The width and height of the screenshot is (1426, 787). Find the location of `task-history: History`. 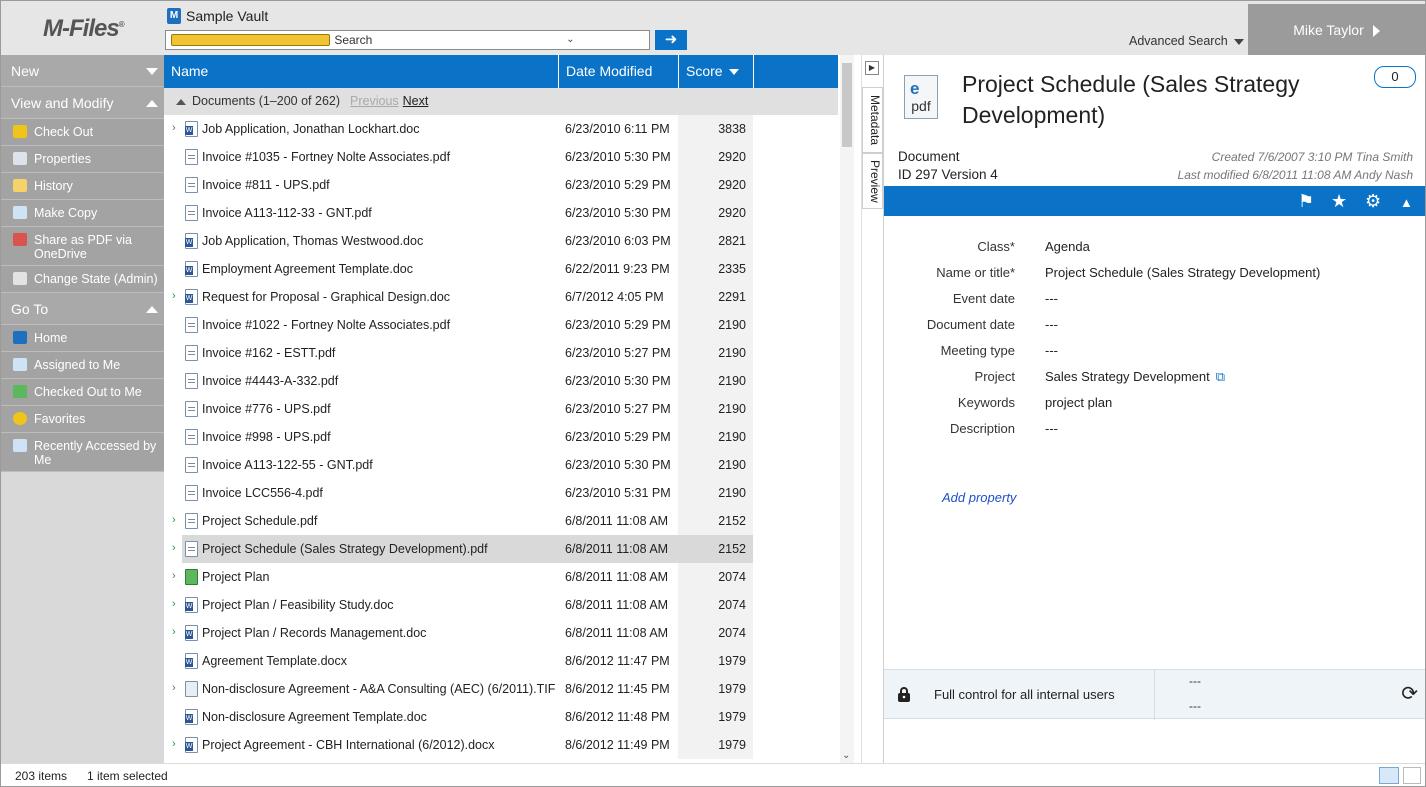

task-history: History is located at coordinates (82, 186).